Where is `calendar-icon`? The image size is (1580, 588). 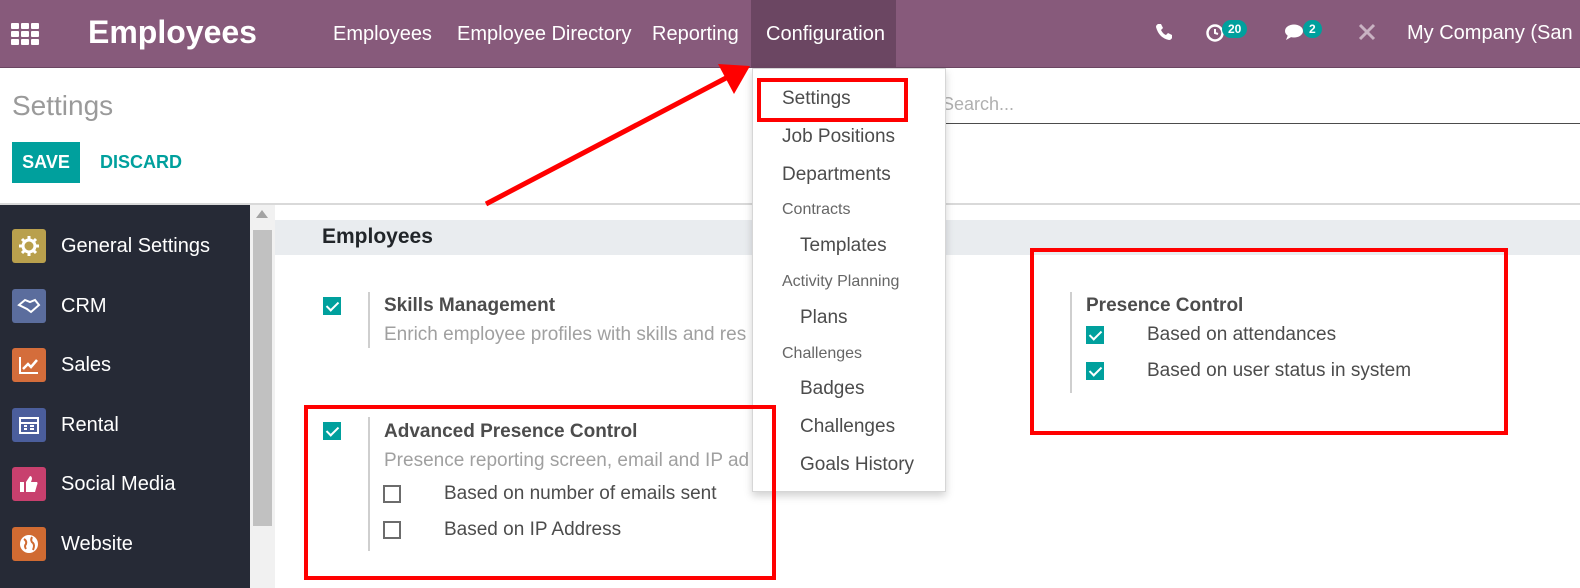 calendar-icon is located at coordinates (29, 425).